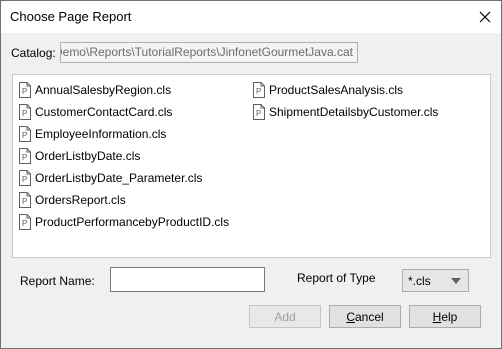 Image resolution: width=502 pixels, height=349 pixels. What do you see at coordinates (80, 200) in the screenshot?
I see `report-file-name: OrdersReport.cls` at bounding box center [80, 200].